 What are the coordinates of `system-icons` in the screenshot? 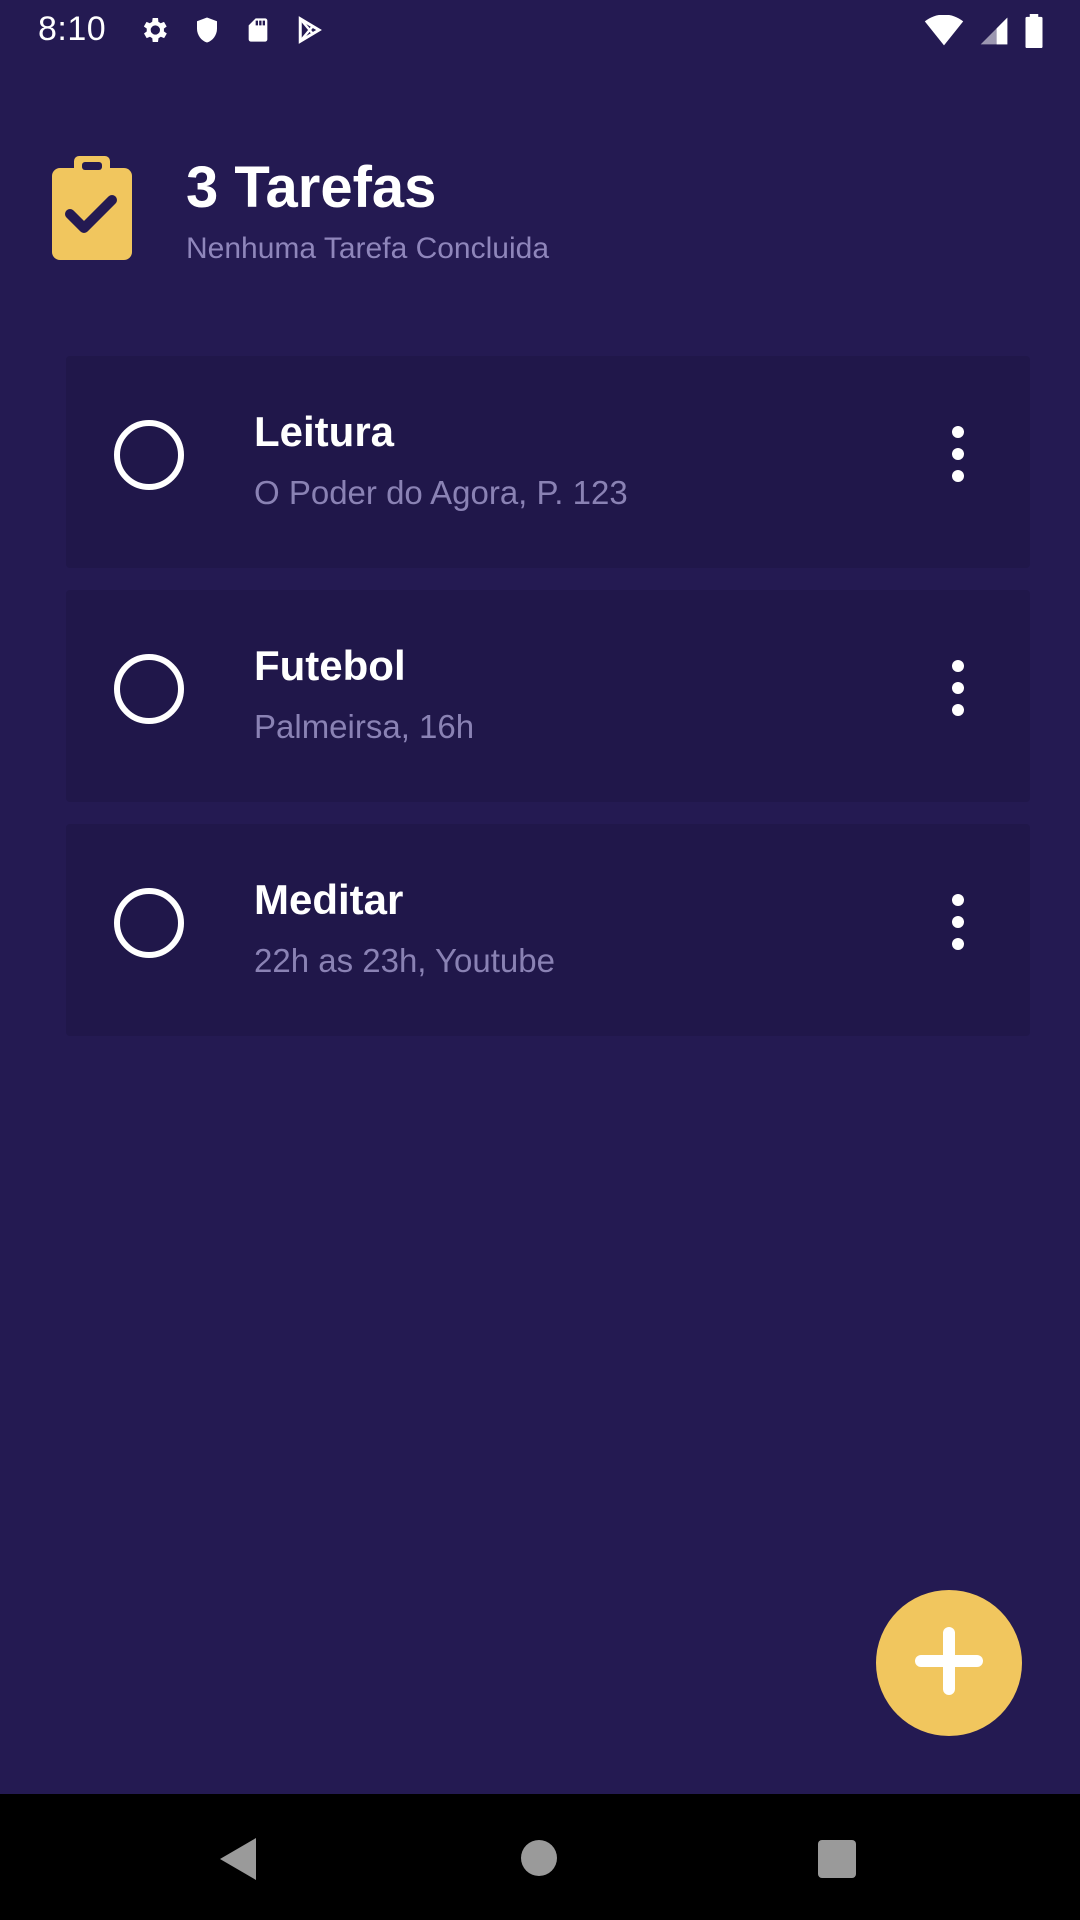 It's located at (984, 33).